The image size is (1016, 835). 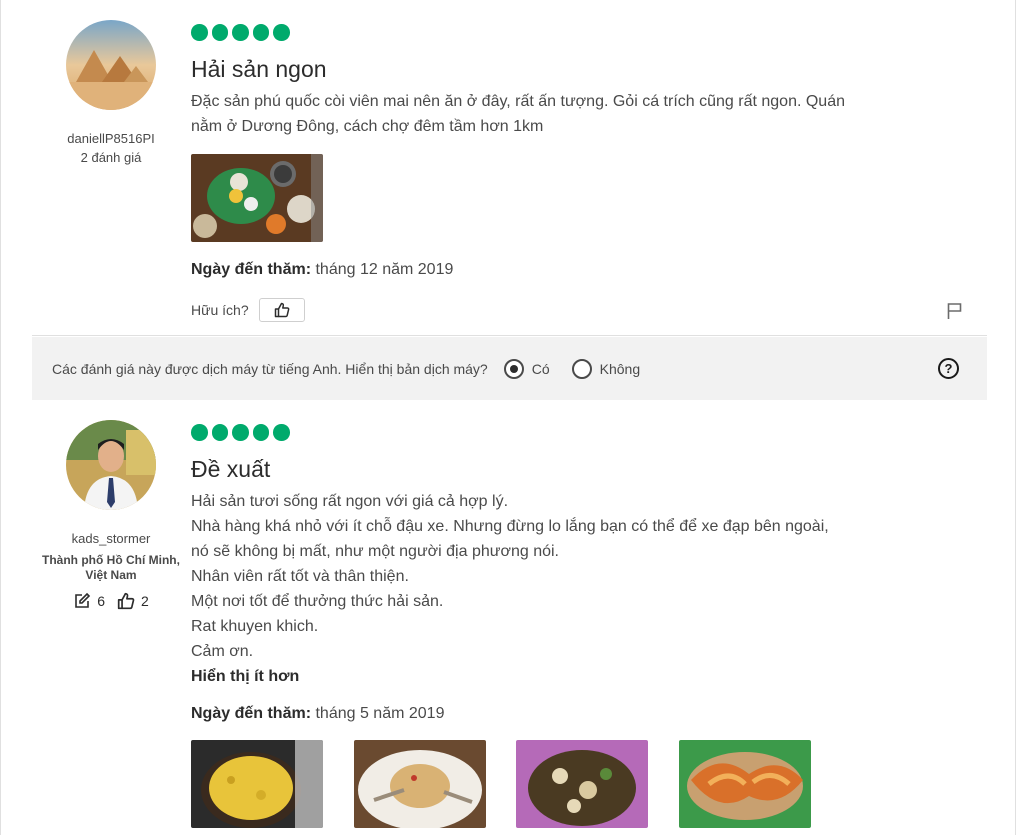 I want to click on flag-icon, so click(x=955, y=311).